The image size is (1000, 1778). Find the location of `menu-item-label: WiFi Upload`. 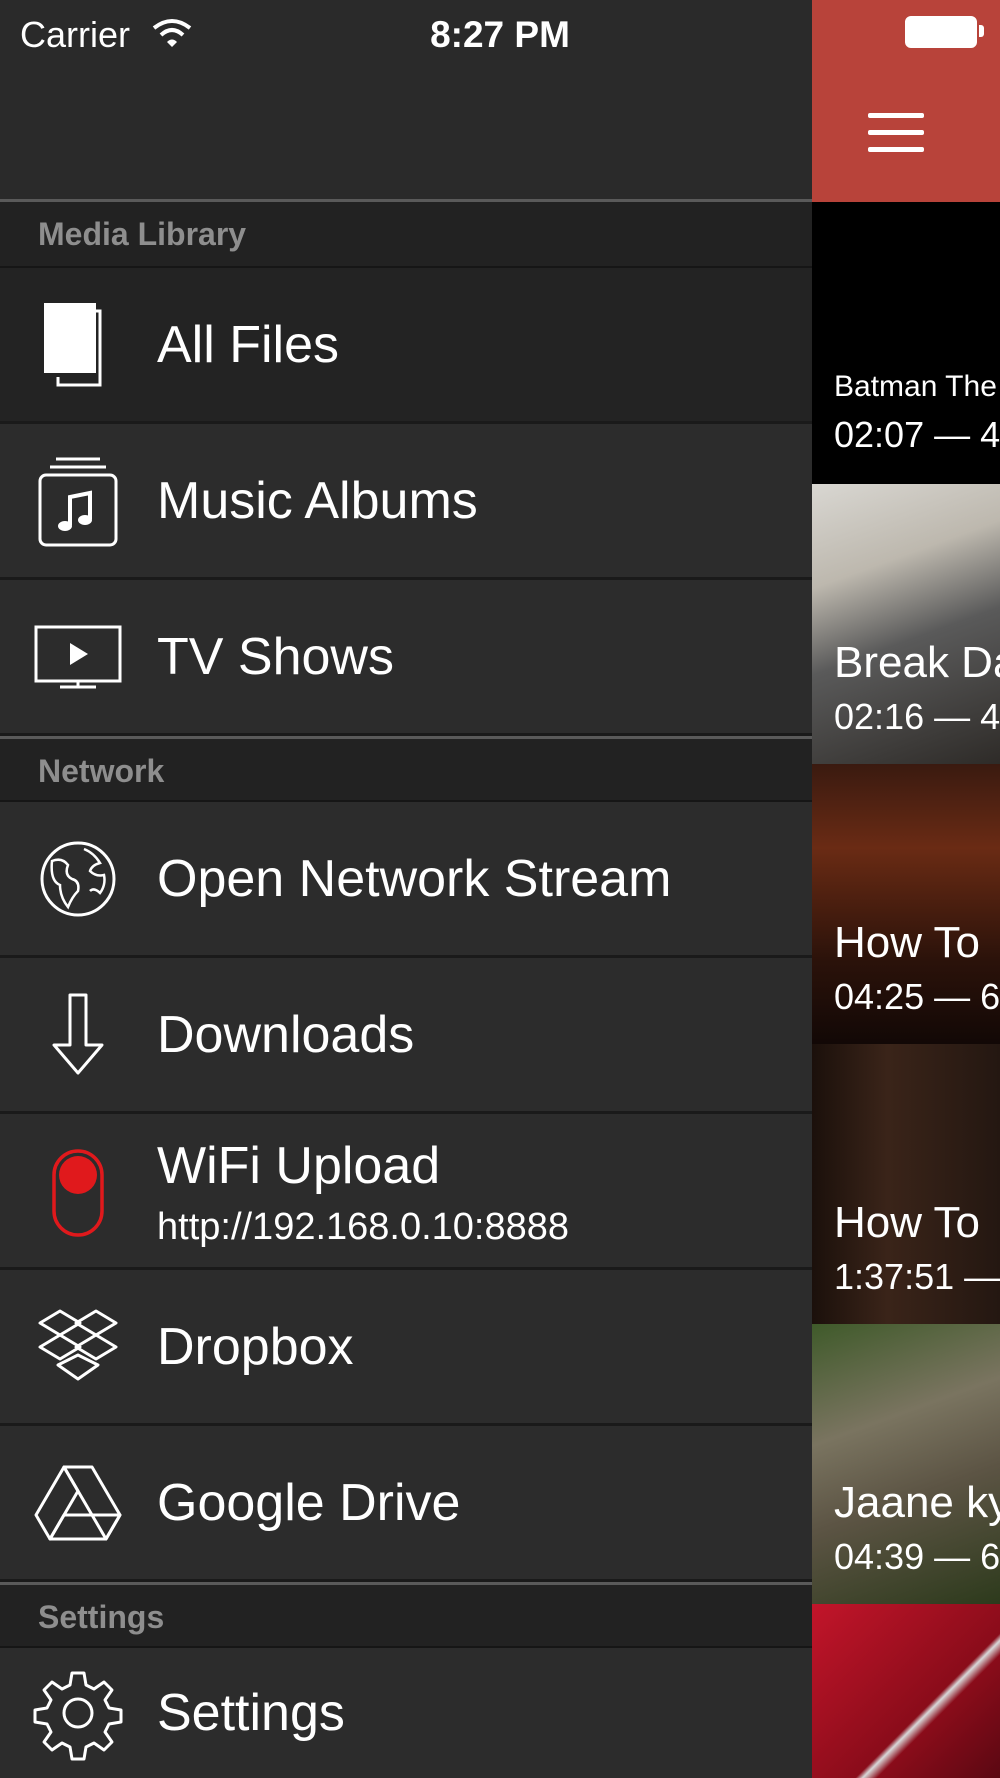

menu-item-label: WiFi Upload is located at coordinates (299, 1166).